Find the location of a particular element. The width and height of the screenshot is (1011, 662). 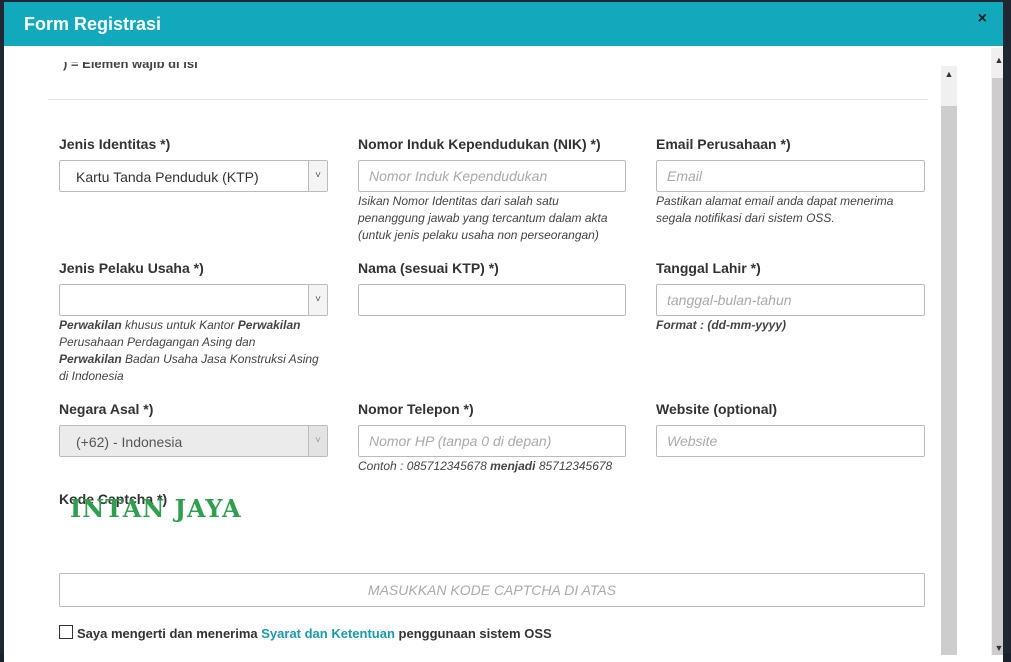

nik-help-line-1: Isikan Nomor Identitas dari salah satu is located at coordinates (458, 201).